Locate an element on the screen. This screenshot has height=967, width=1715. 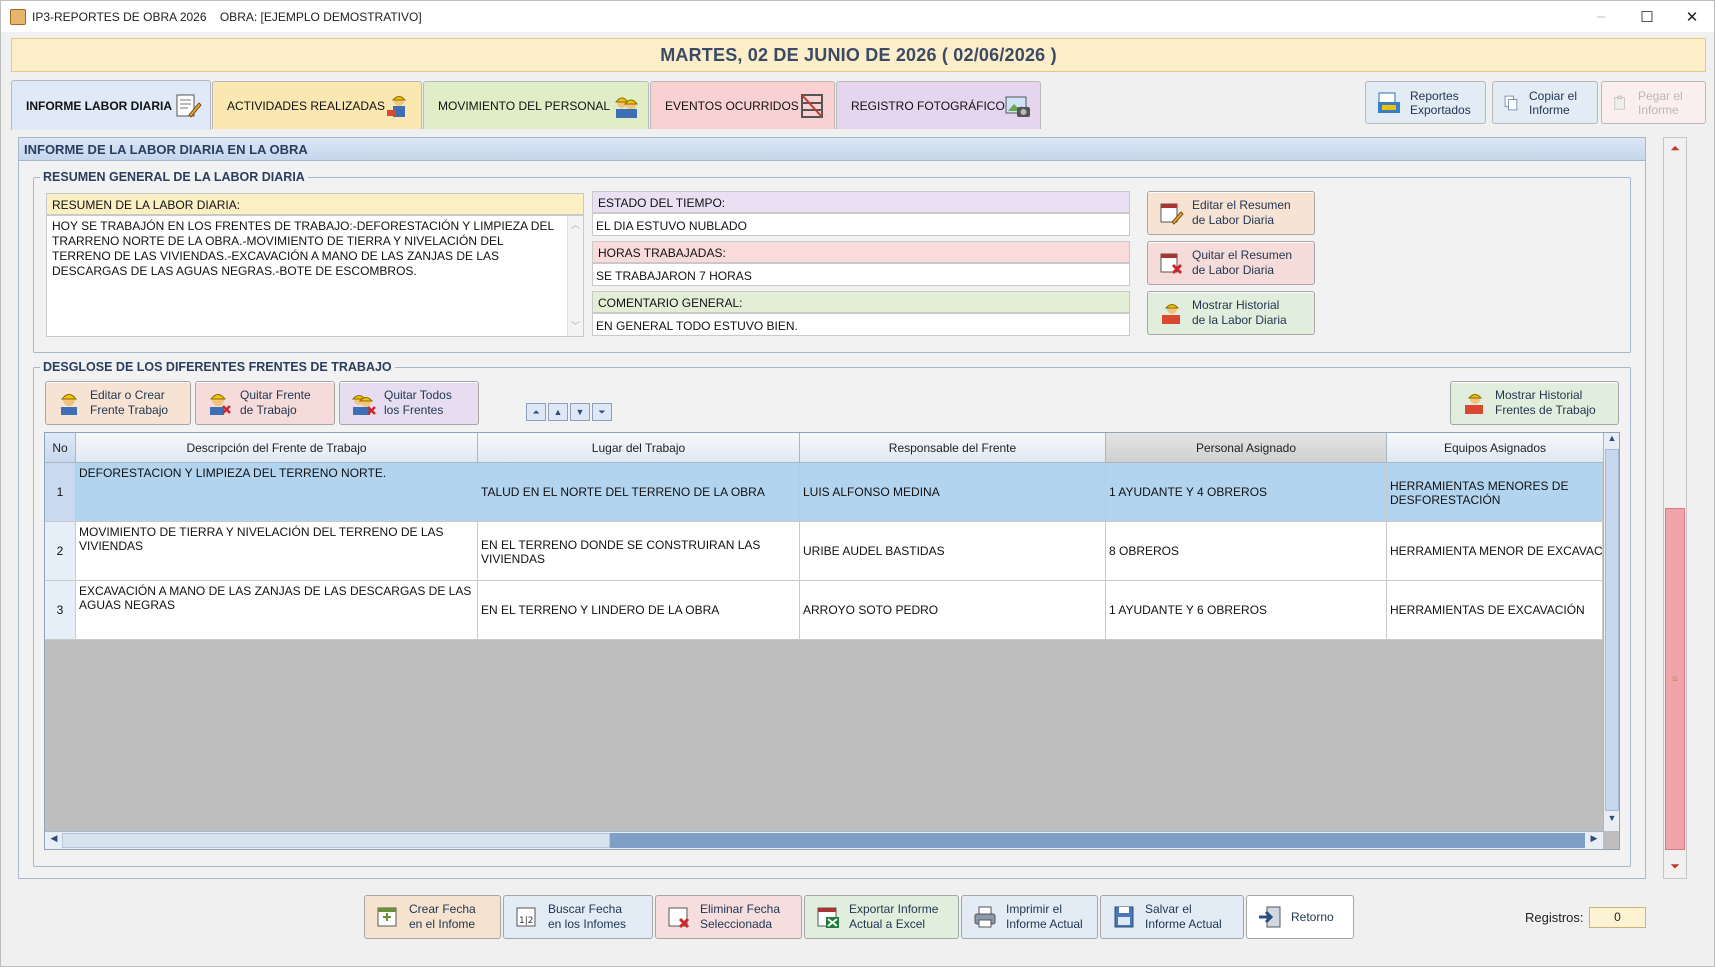
cell-no: 2 is located at coordinates (60, 551).